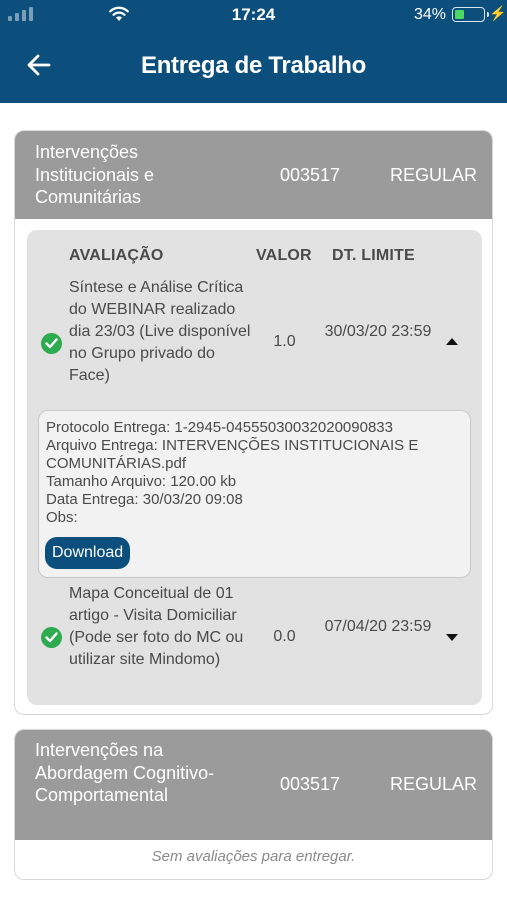  Describe the element at coordinates (108, 427) in the screenshot. I see `protocol-label: Protocolo Entrega:` at that location.